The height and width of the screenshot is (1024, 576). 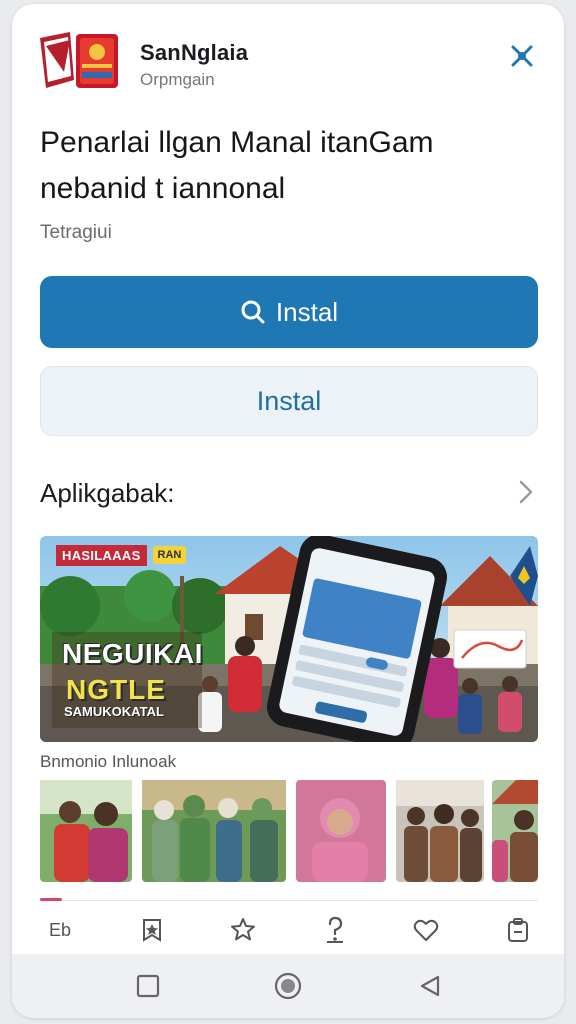 I want to click on close-icon, so click(x=522, y=56).